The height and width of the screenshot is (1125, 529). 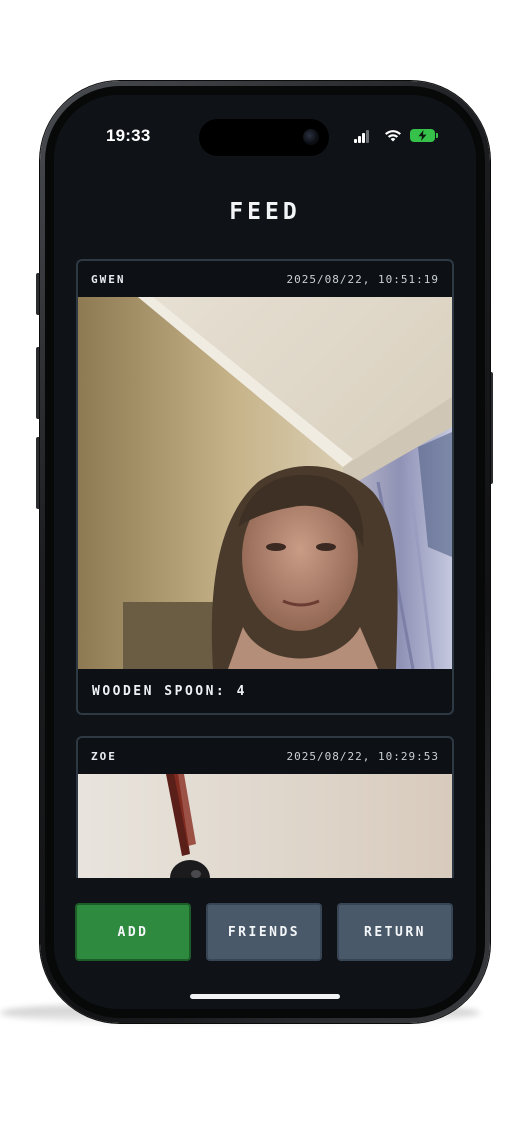 I want to click on post-username: GWEN, so click(x=108, y=279).